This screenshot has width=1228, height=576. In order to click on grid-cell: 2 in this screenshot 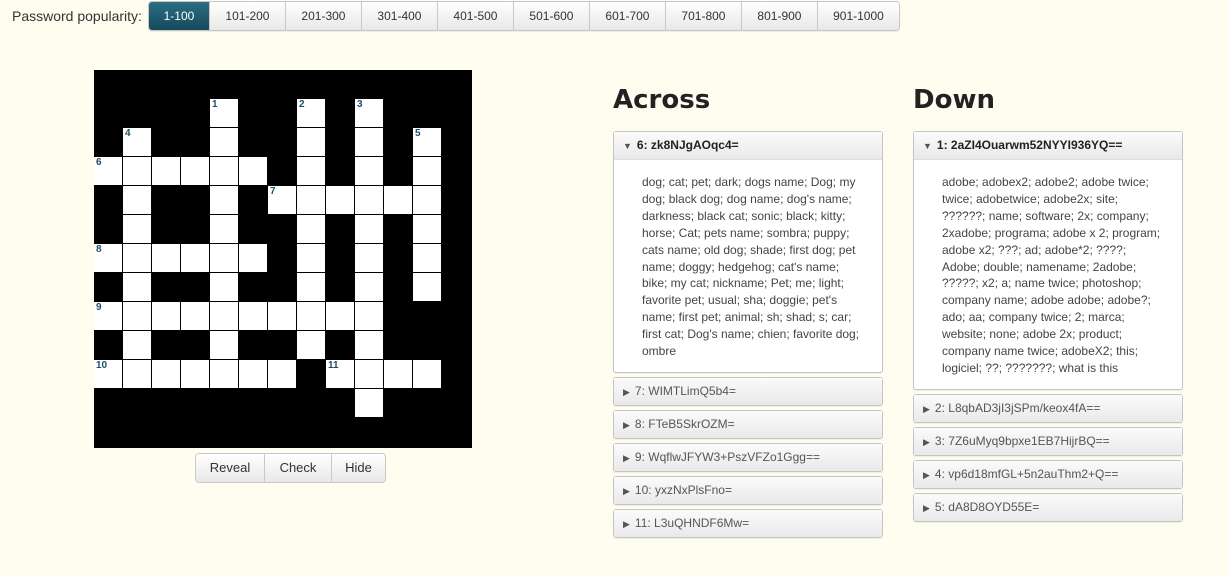, I will do `click(311, 113)`.